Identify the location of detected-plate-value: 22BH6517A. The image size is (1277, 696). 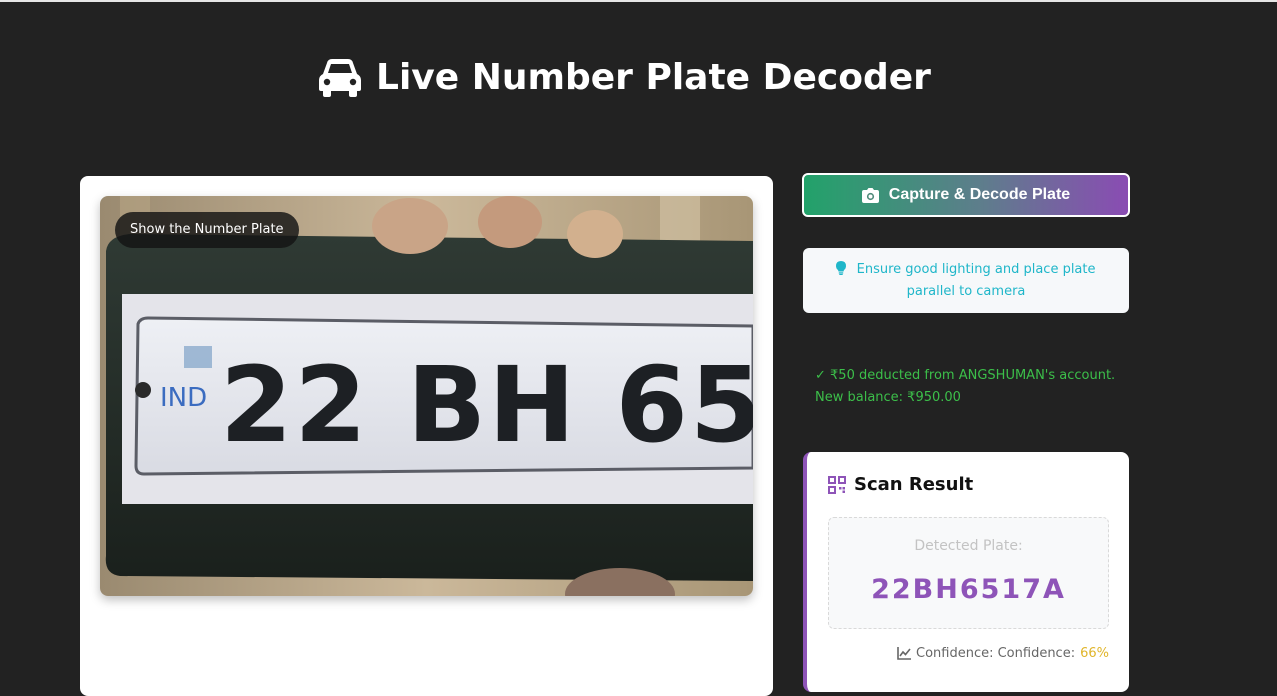
(968, 589).